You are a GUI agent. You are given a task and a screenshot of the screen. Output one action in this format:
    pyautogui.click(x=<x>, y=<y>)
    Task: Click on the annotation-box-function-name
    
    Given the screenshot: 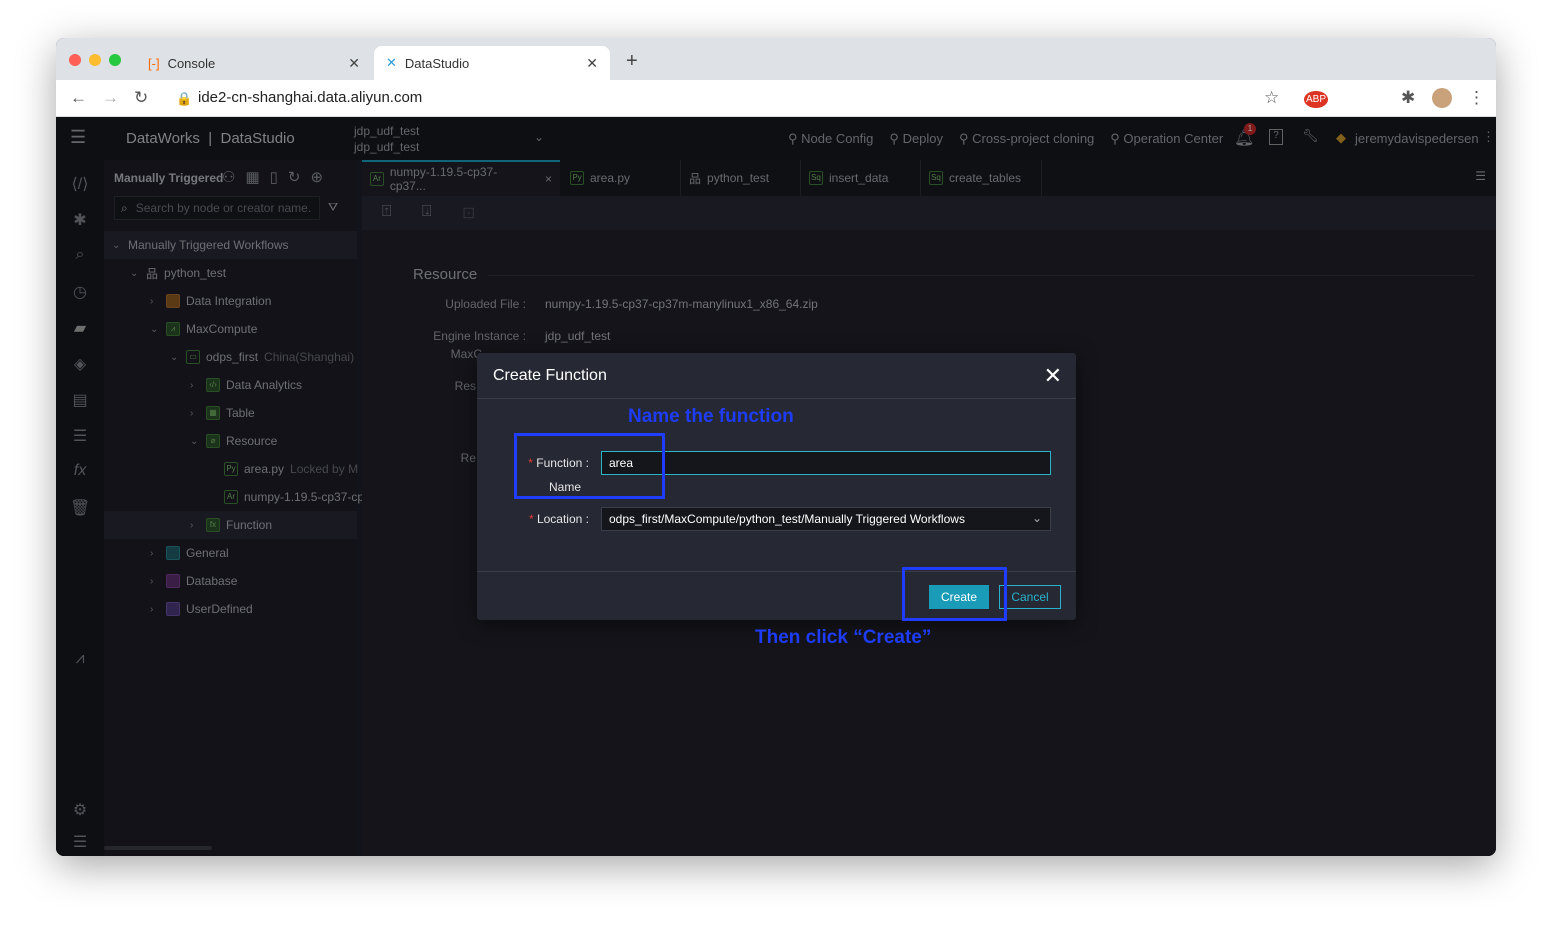 What is the action you would take?
    pyautogui.click(x=589, y=466)
    